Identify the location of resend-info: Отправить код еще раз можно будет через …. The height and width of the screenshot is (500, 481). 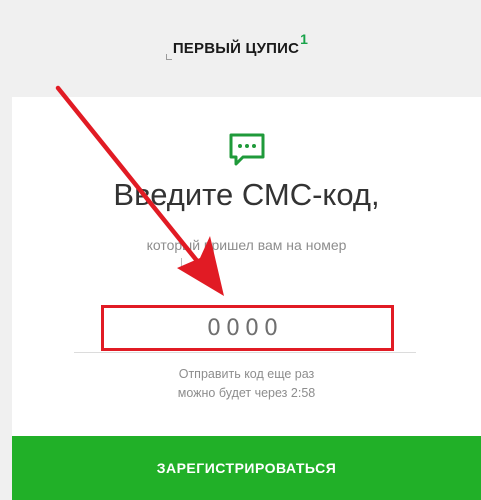
(246, 384).